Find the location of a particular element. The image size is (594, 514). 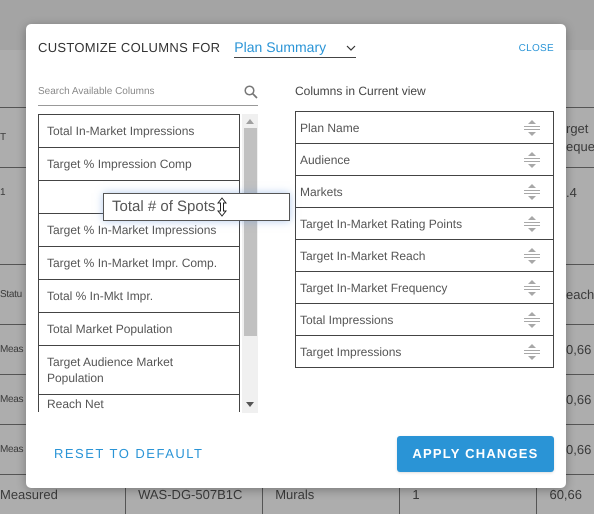

dialog-title: CUSTOMIZE COLUMNS FOR is located at coordinates (129, 48).